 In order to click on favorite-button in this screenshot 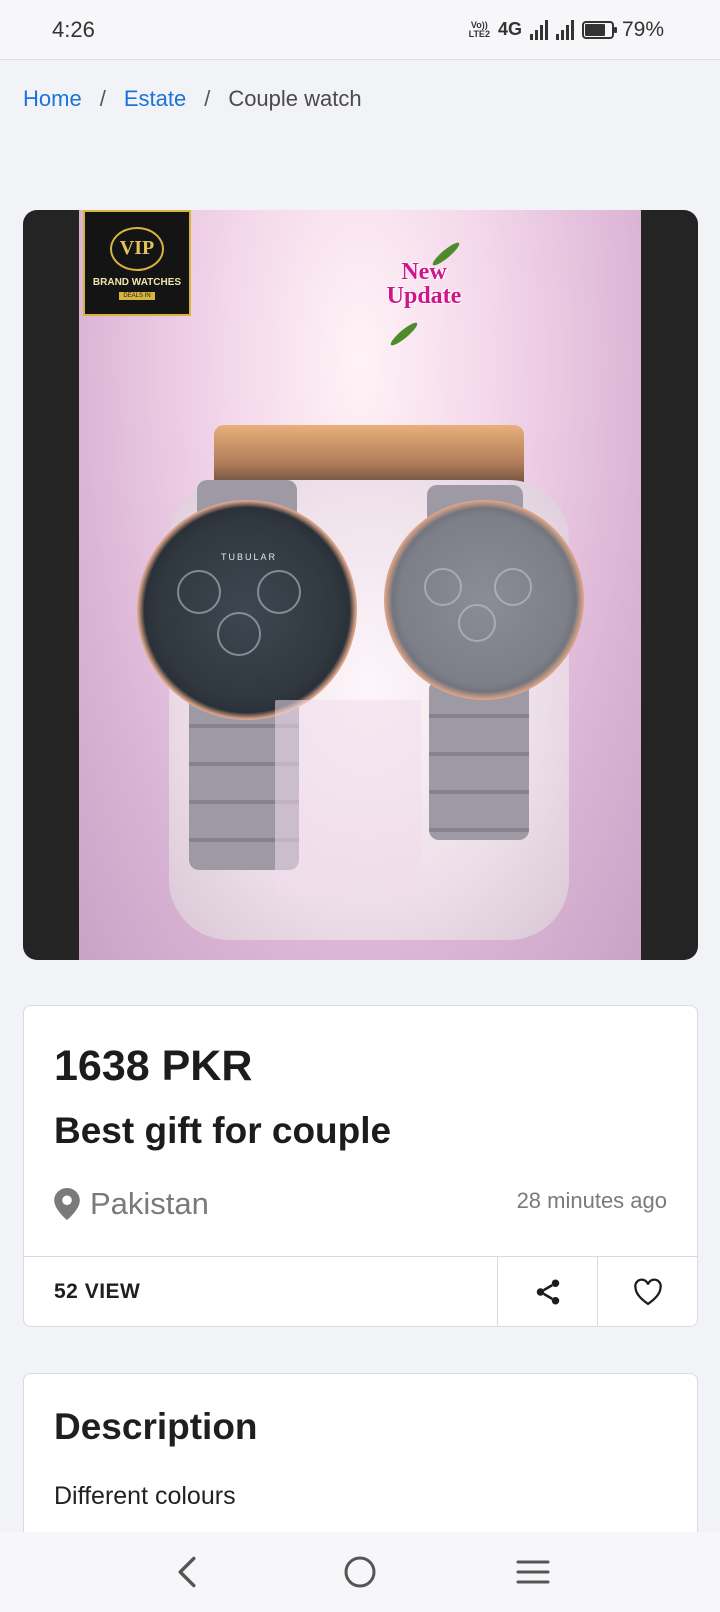, I will do `click(647, 1291)`.